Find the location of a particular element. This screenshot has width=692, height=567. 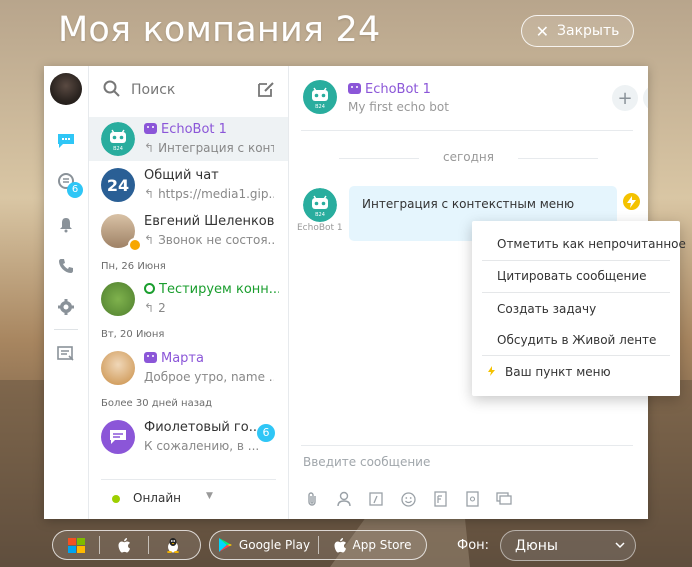

notifications-icon is located at coordinates (66, 225).